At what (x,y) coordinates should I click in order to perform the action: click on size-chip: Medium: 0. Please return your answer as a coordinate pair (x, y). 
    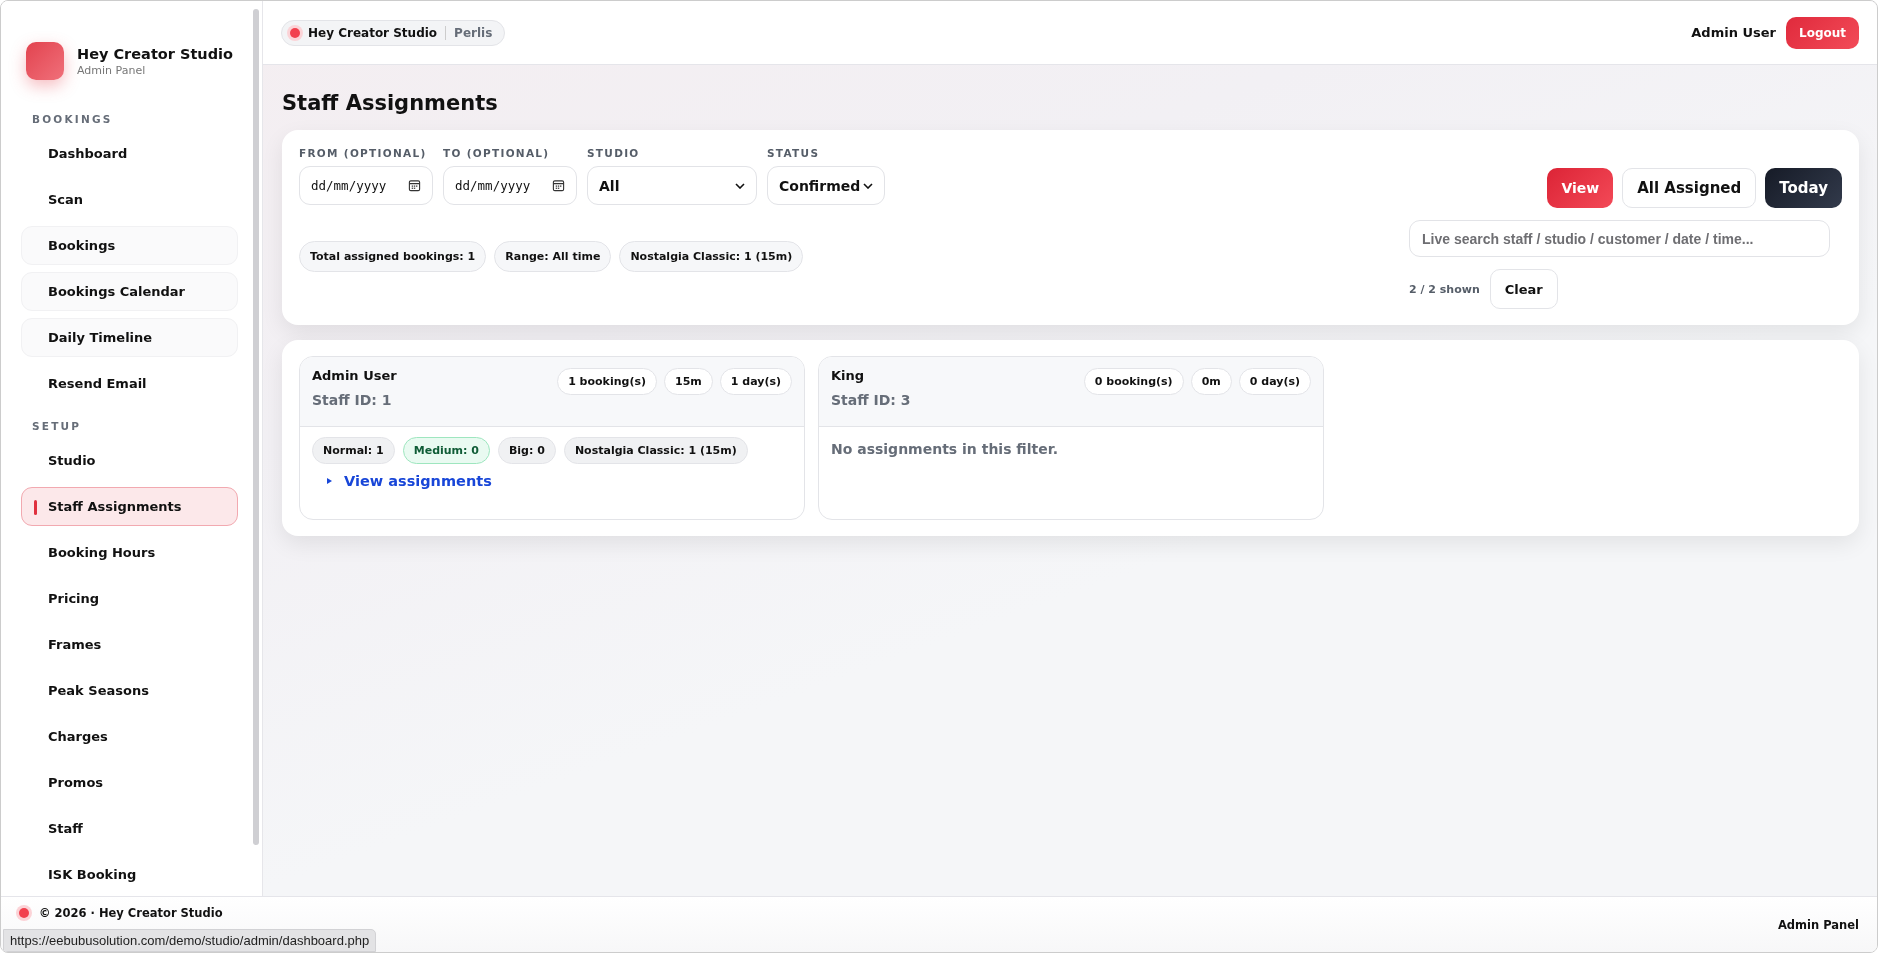
    Looking at the image, I should click on (446, 450).